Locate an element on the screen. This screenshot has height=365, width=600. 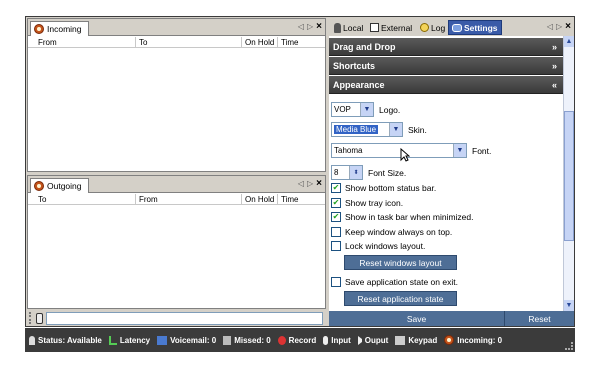
checkbox-always-on-top: Keep window always on top. is located at coordinates (391, 232).